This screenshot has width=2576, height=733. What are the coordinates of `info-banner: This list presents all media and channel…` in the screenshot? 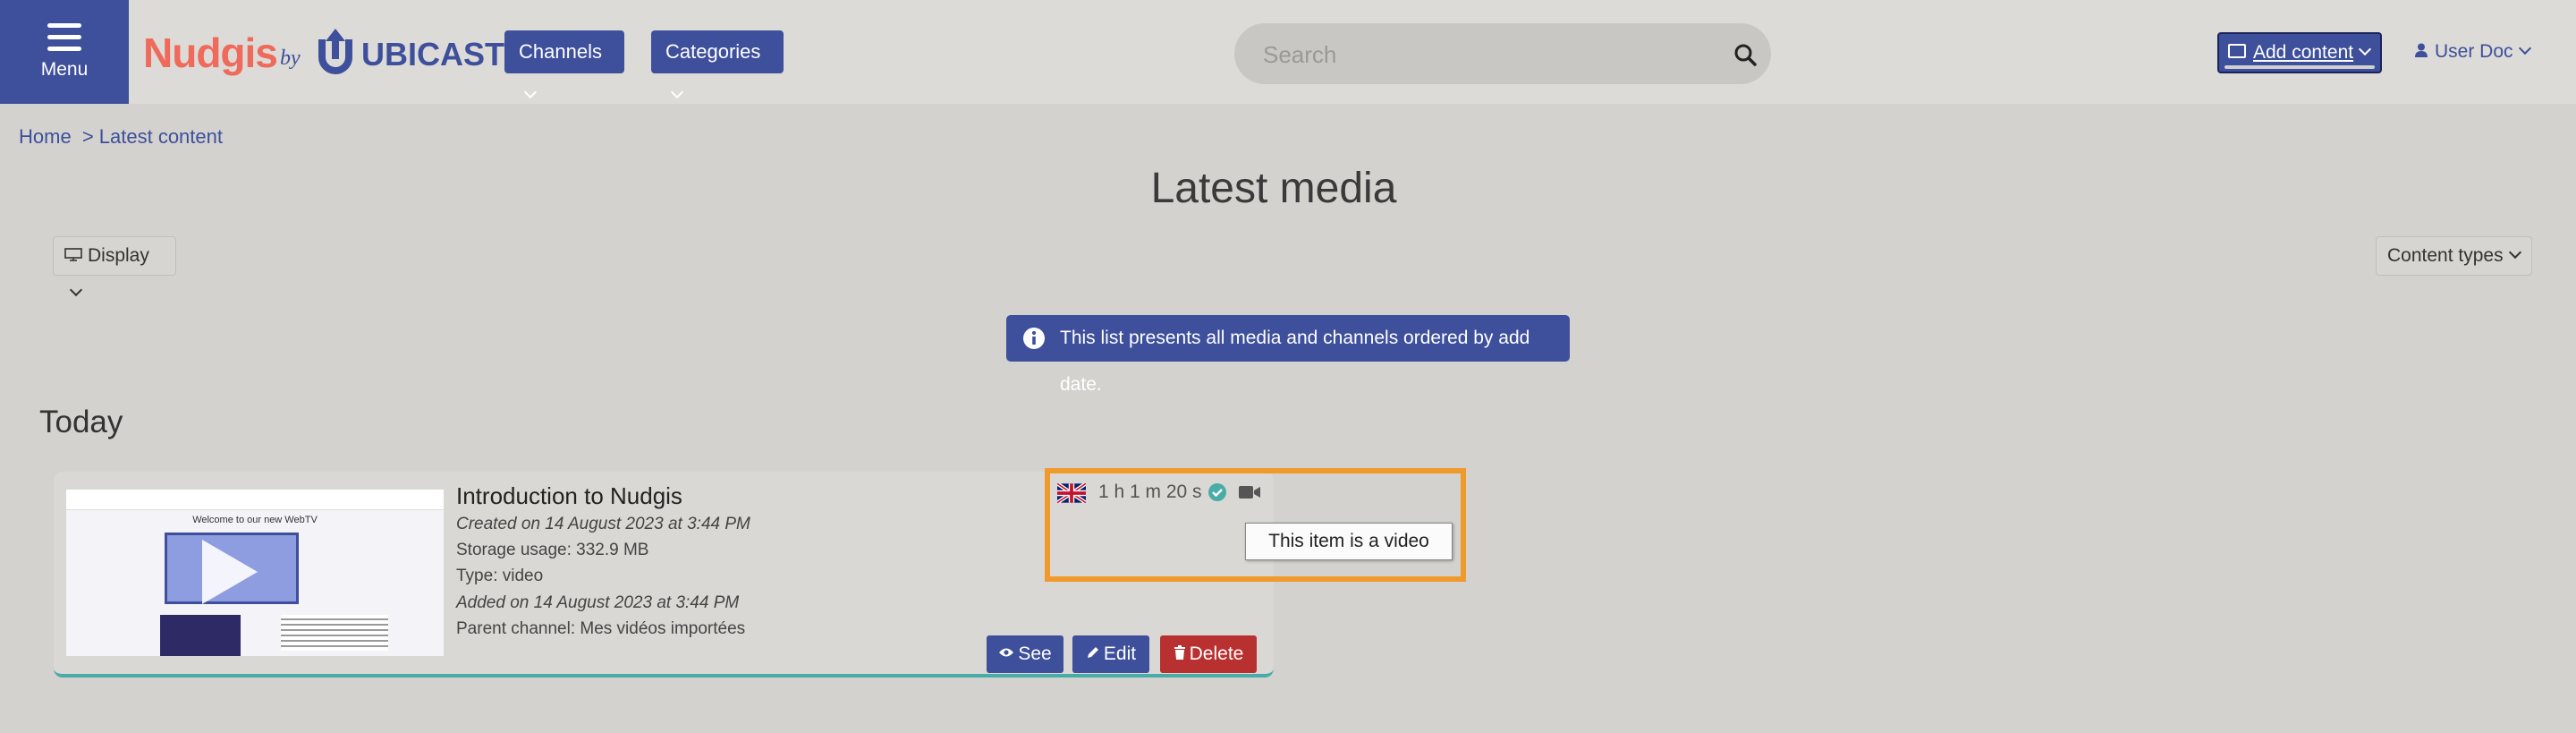 It's located at (1288, 355).